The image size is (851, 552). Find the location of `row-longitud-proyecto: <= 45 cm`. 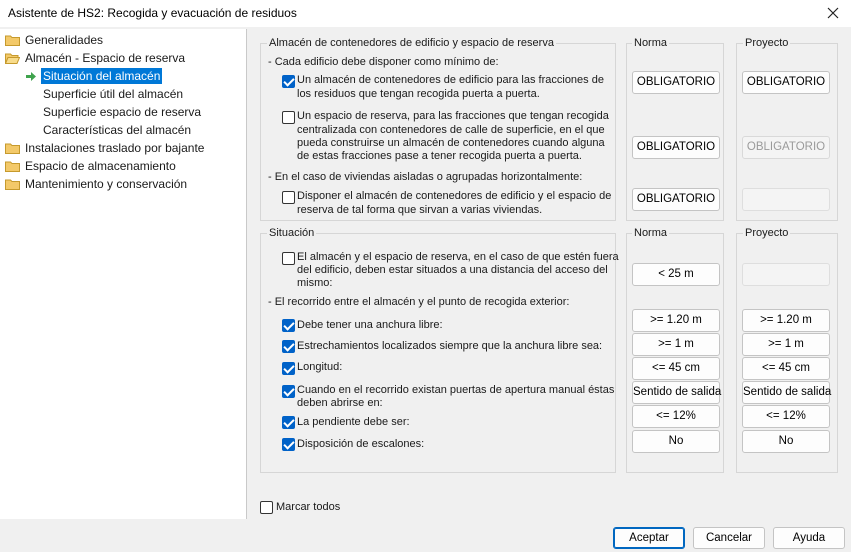

row-longitud-proyecto: <= 45 cm is located at coordinates (786, 368).